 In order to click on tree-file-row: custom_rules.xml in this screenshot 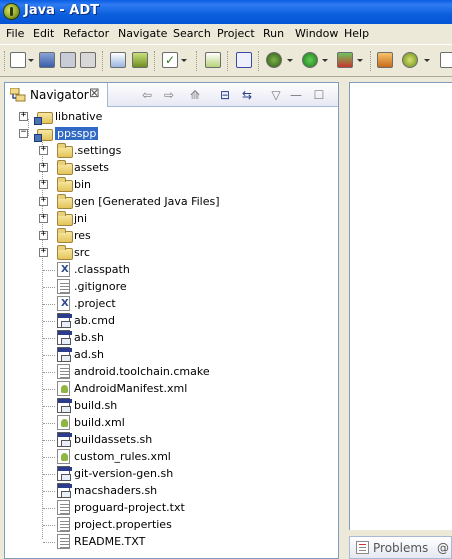, I will do `click(171, 457)`.